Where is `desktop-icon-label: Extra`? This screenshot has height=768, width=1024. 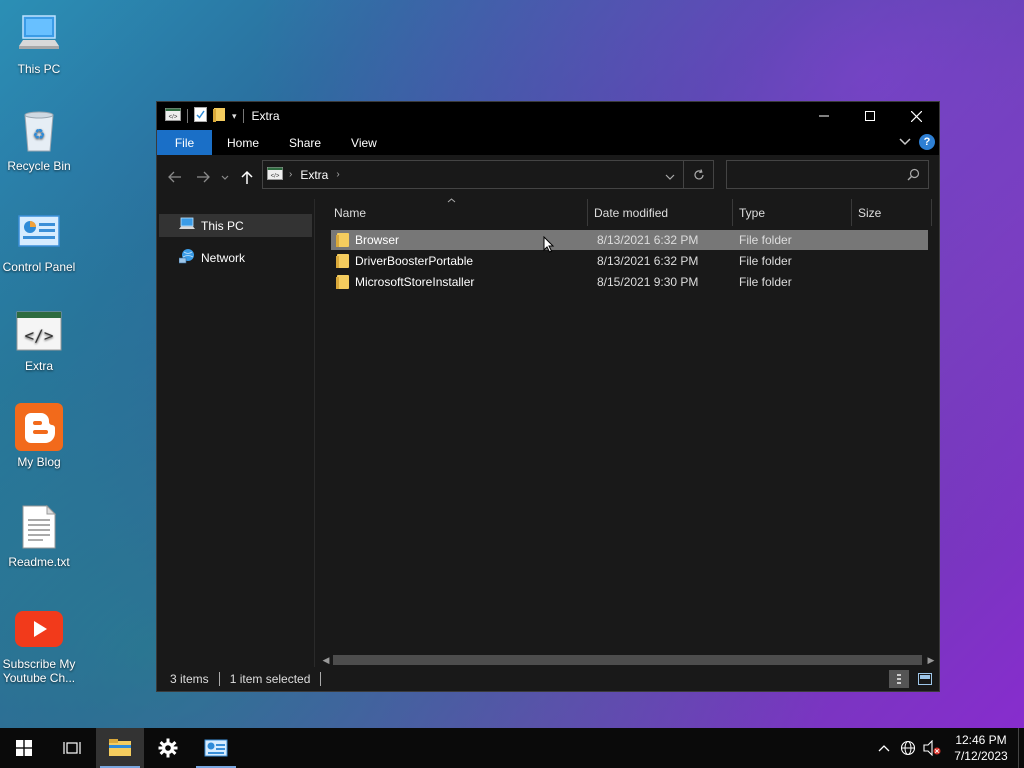
desktop-icon-label: Extra is located at coordinates (38, 366).